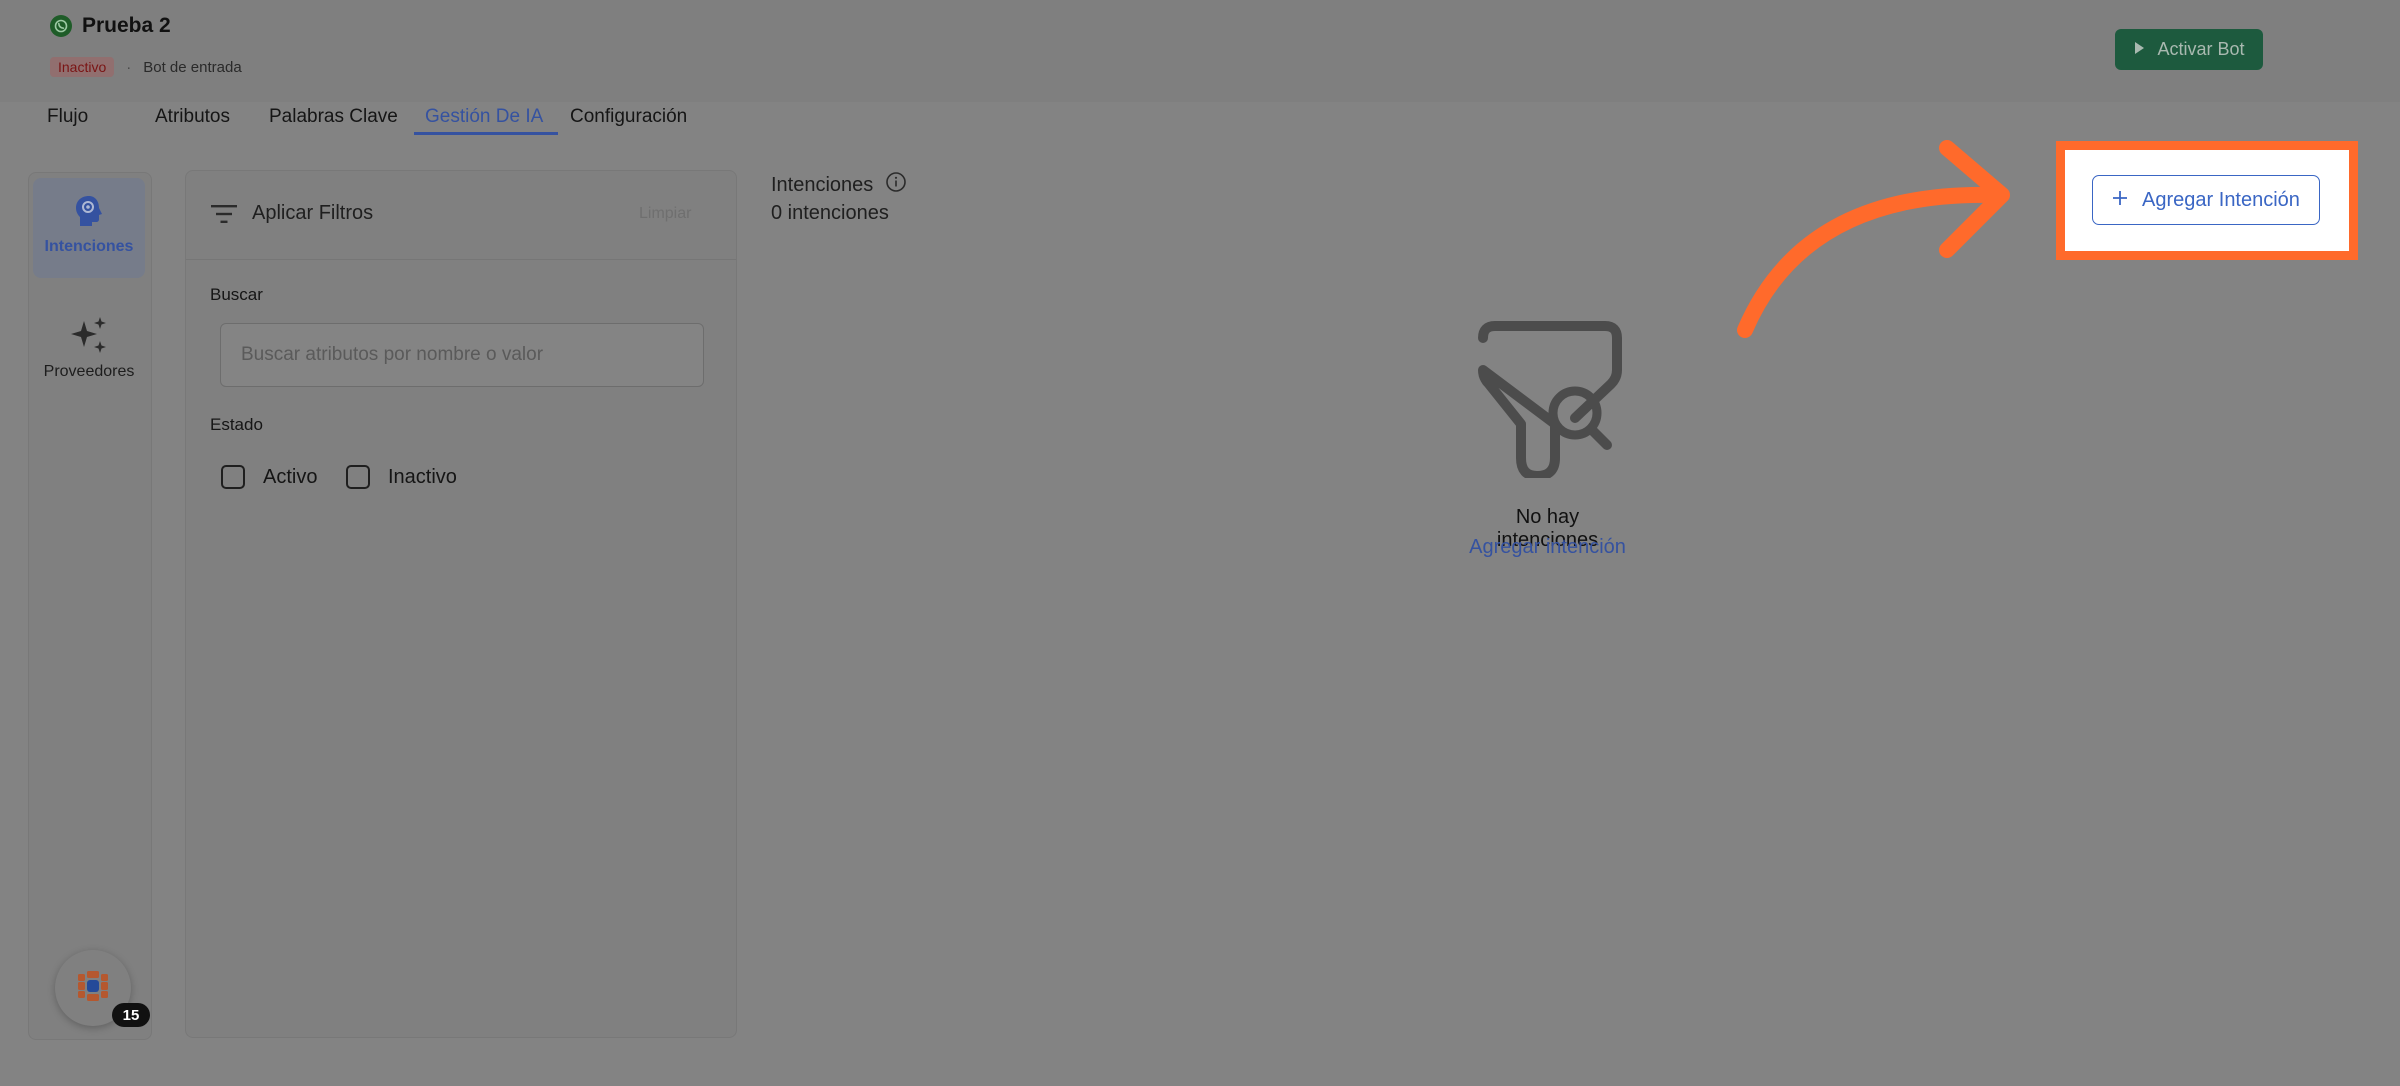  Describe the element at coordinates (67, 117) in the screenshot. I see `tab-flujo: Flujo` at that location.